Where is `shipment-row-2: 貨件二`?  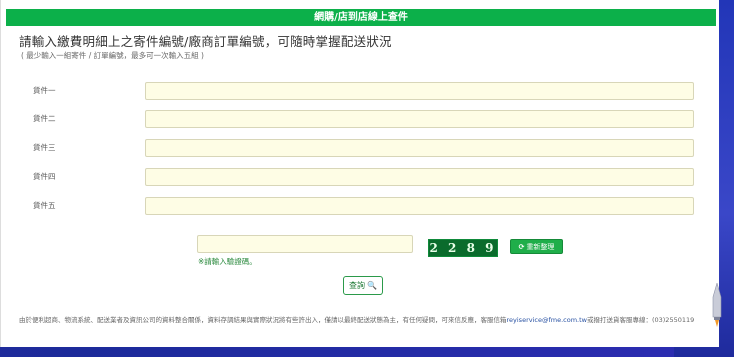 shipment-row-2: 貨件二 is located at coordinates (360, 120).